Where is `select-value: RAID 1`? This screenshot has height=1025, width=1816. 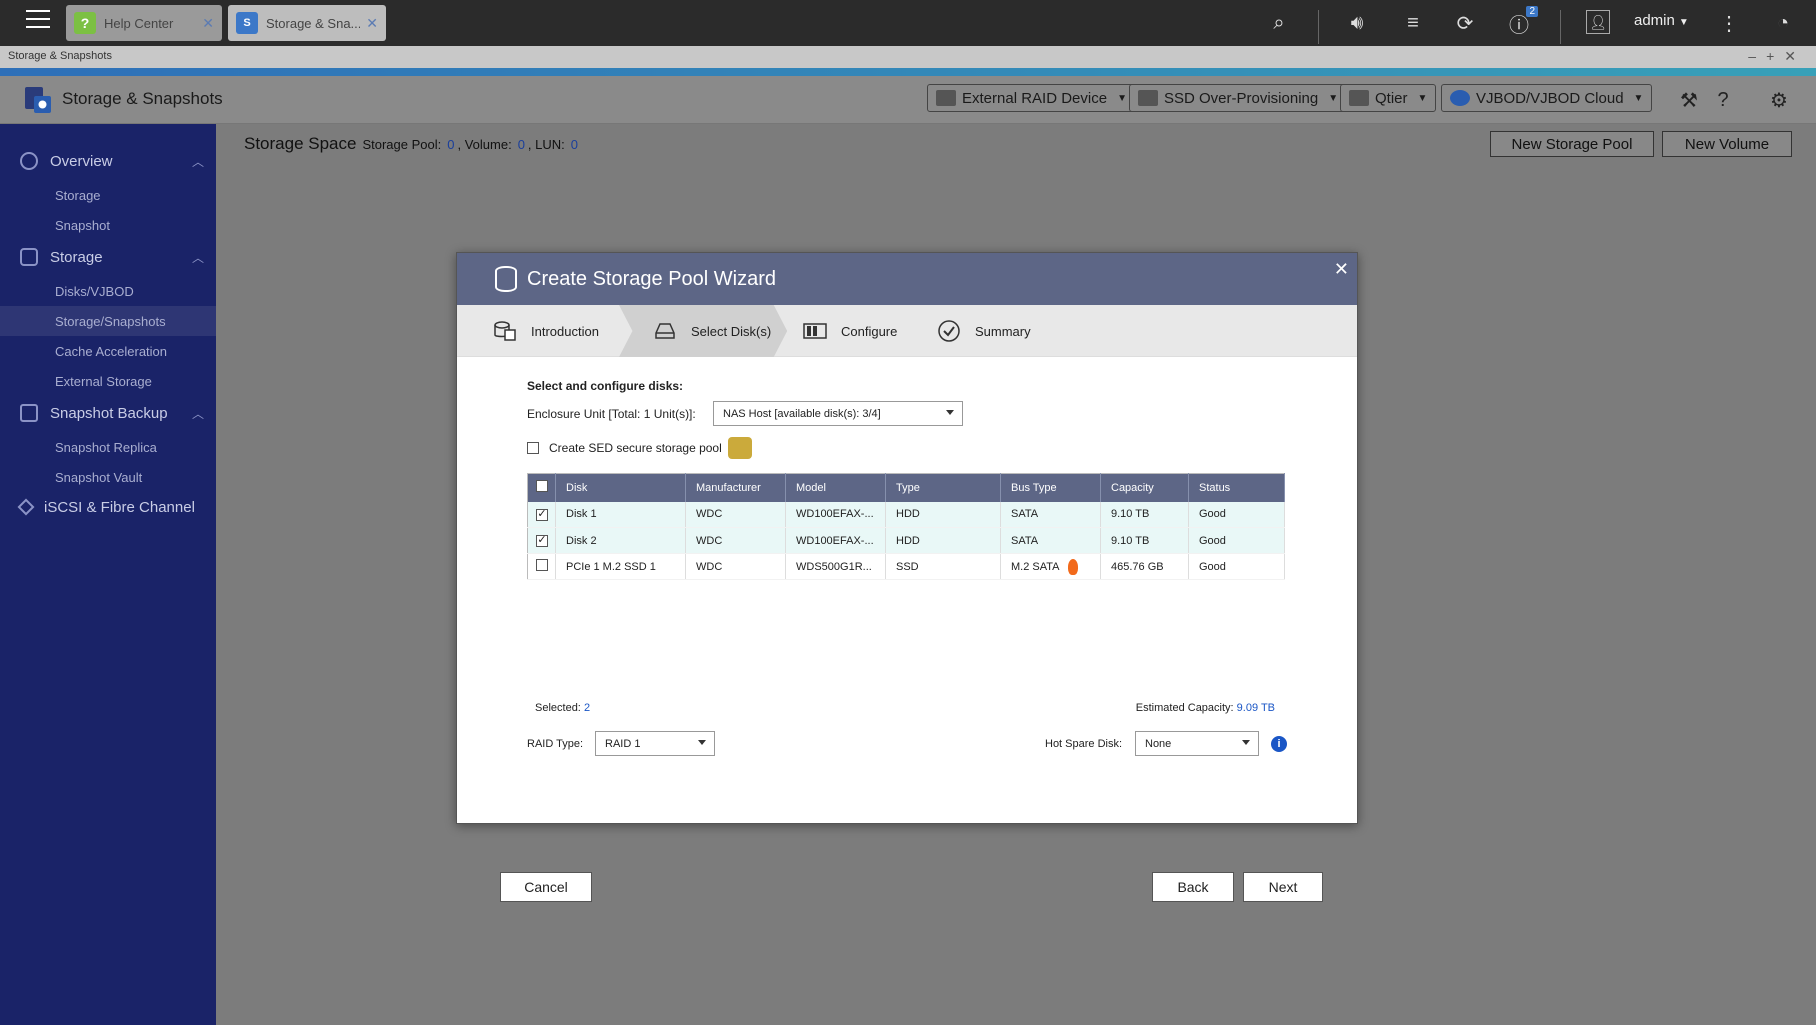 select-value: RAID 1 is located at coordinates (623, 743).